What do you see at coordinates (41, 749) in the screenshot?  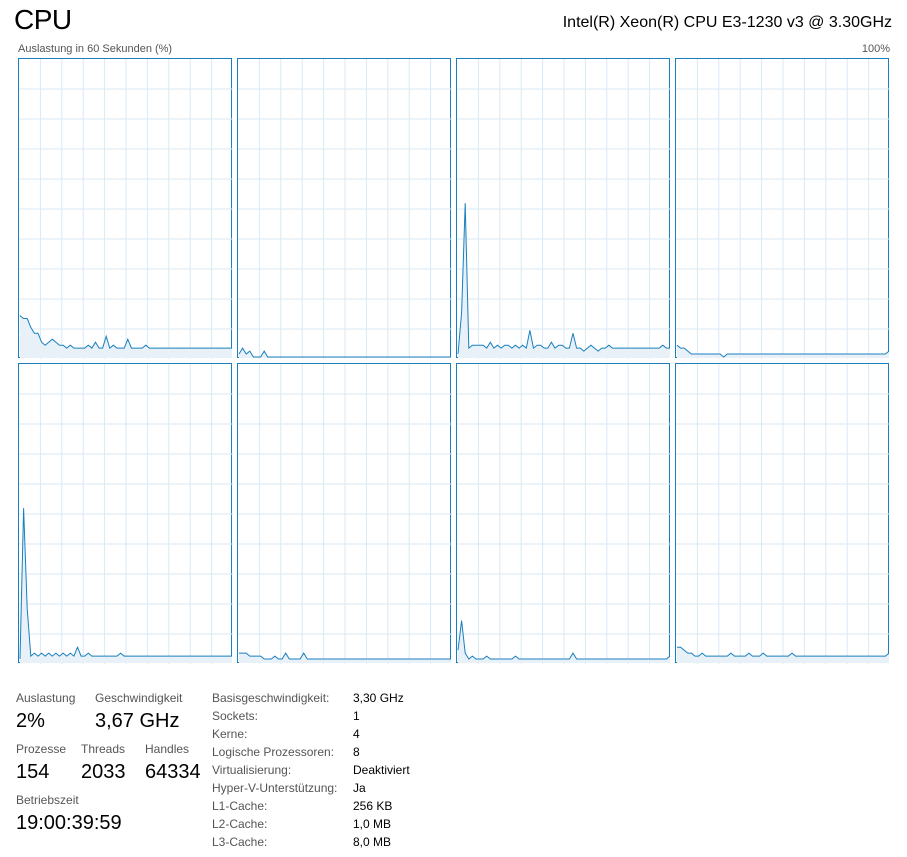 I see `processes-label: Prozesse` at bounding box center [41, 749].